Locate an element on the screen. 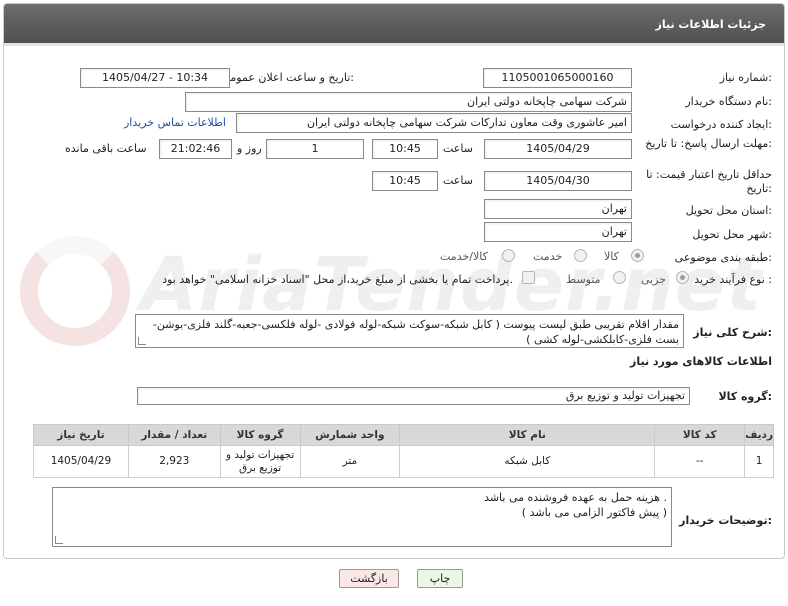  process-option-minor: جزیی is located at coordinates (654, 279).